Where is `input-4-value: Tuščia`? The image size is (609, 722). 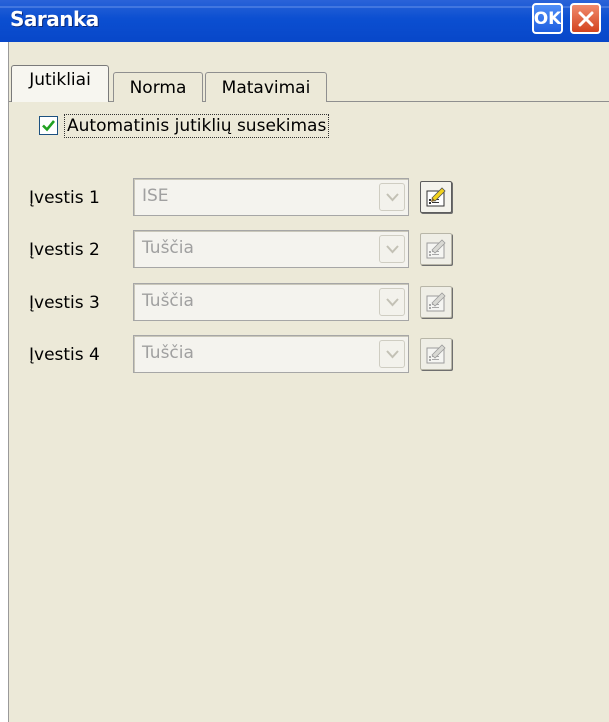 input-4-value: Tuščia is located at coordinates (168, 353).